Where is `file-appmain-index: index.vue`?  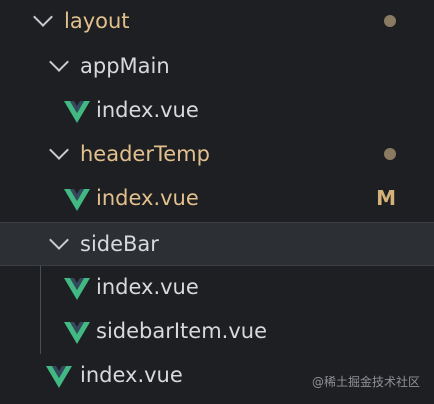 file-appmain-index: index.vue is located at coordinates (217, 111).